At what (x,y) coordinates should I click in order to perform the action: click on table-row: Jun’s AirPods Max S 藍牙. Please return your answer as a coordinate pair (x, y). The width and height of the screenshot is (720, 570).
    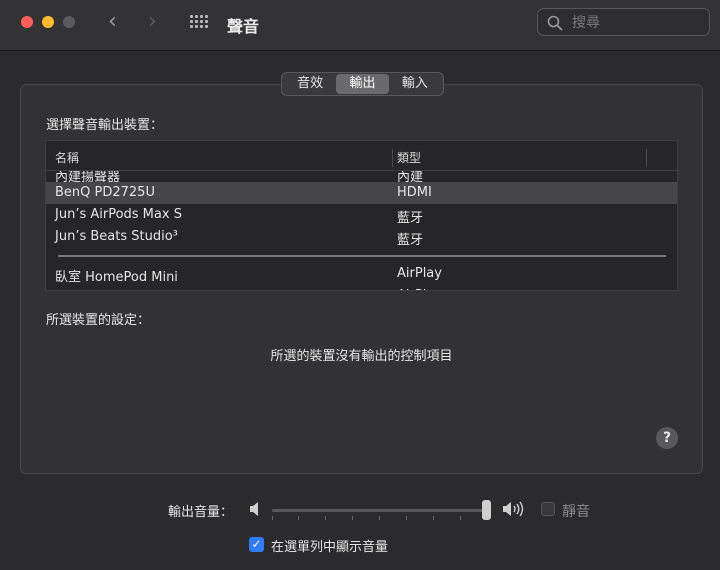
    Looking at the image, I should click on (361, 215).